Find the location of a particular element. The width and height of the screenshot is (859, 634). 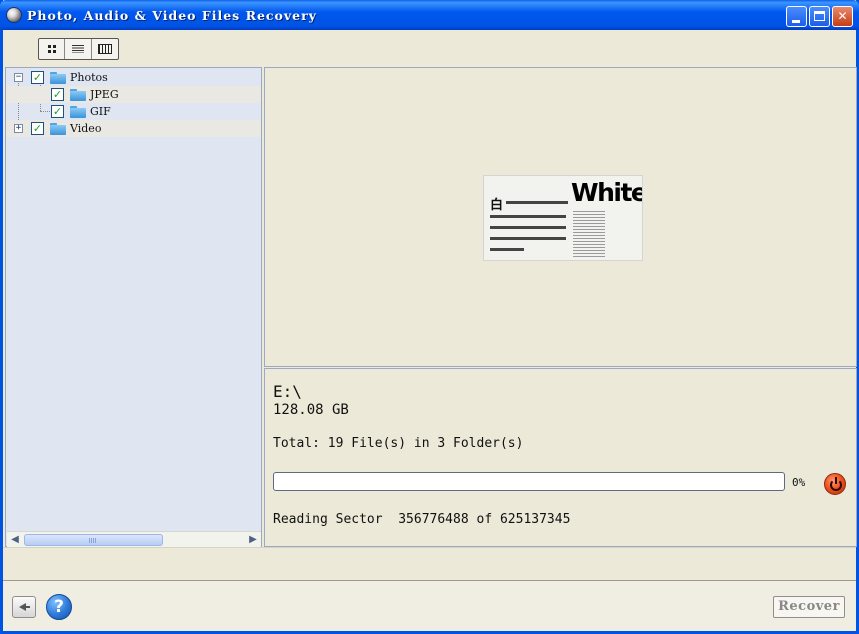

total-files: Total: 19 File(s) in 3 Folder(s) is located at coordinates (398, 443).